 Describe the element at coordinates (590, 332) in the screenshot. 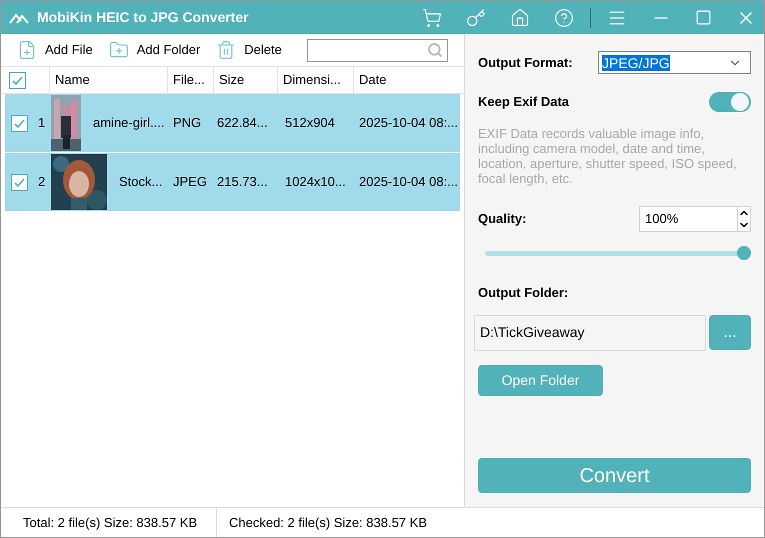

I see `folder-path-field: D:\TickGiveaway` at that location.